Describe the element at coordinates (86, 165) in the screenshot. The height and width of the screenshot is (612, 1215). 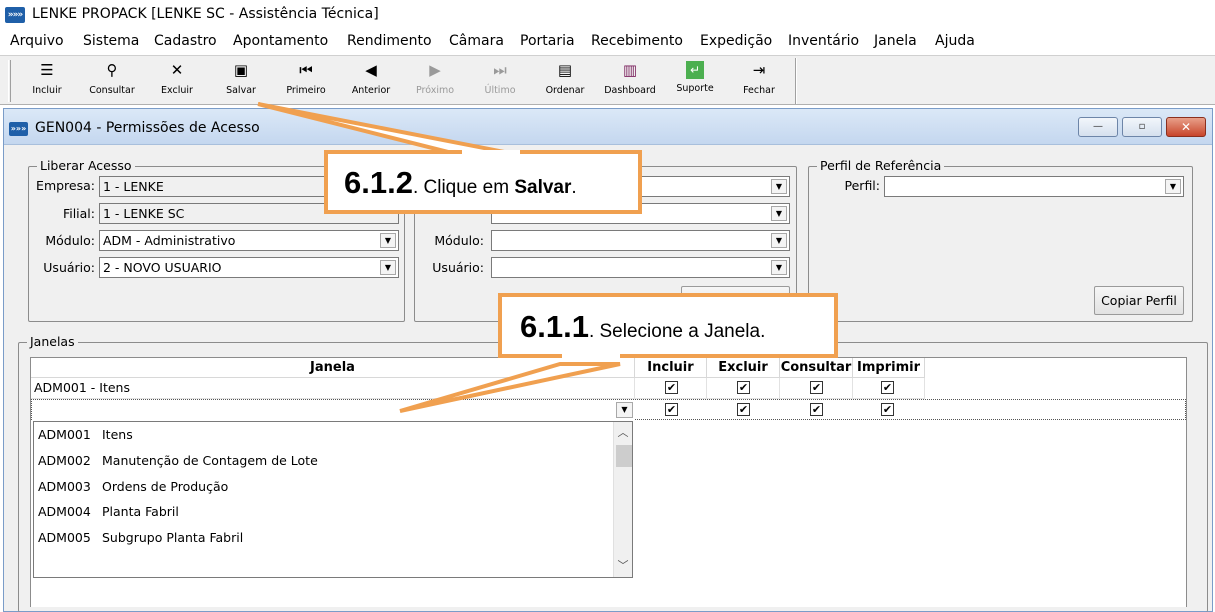
I see `liberar-acesso-title: Liberar Acesso` at that location.